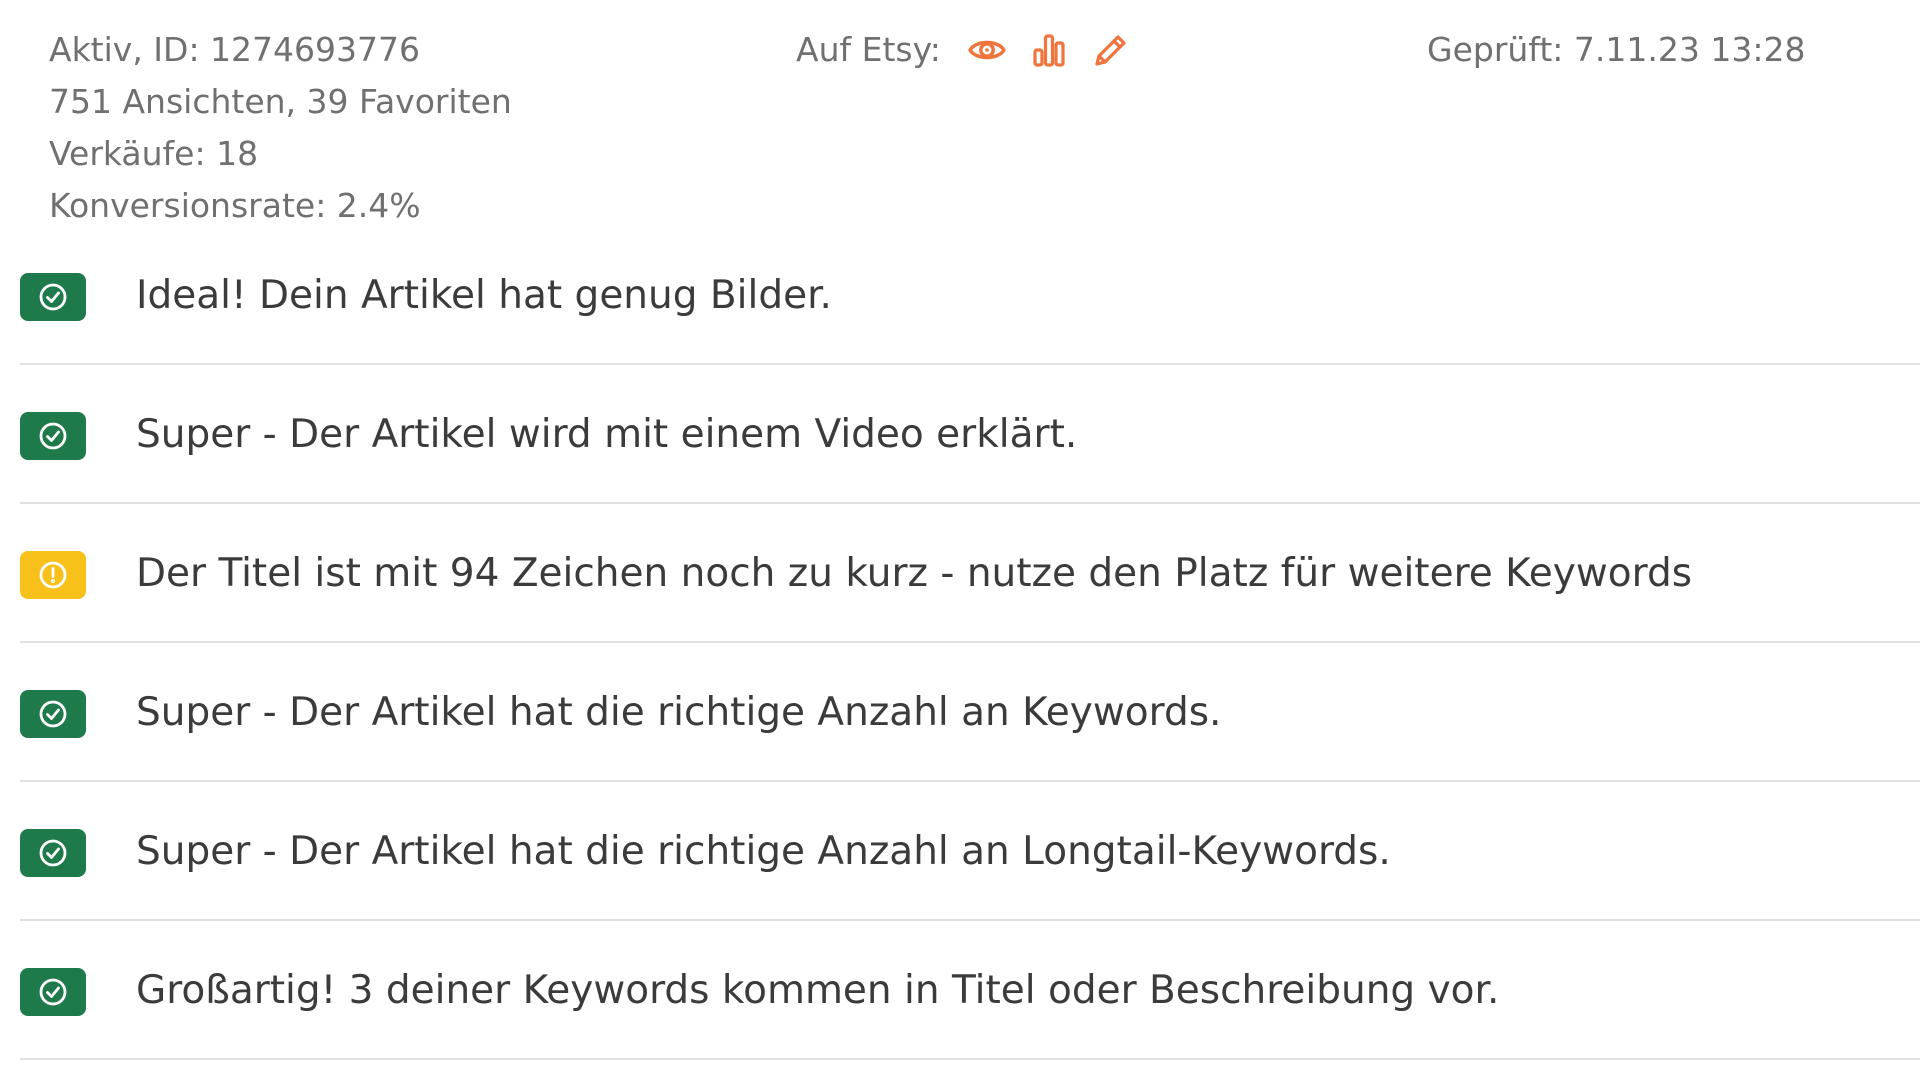 This screenshot has height=1080, width=1920. Describe the element at coordinates (868, 49) in the screenshot. I see `etsy-label: Auf Etsy:` at that location.